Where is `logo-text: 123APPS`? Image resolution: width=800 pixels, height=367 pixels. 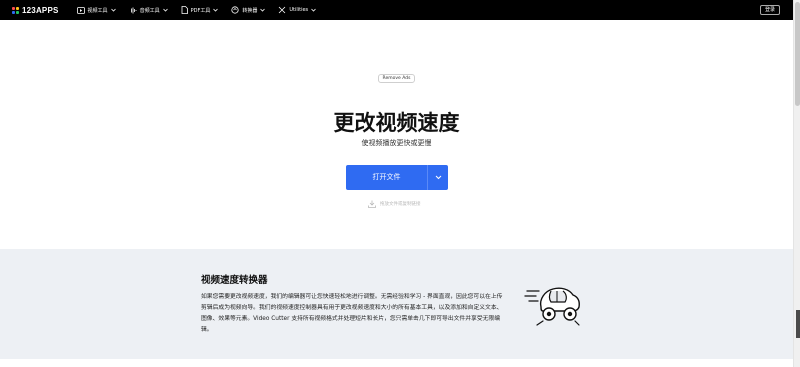
logo-text: 123APPS is located at coordinates (40, 10).